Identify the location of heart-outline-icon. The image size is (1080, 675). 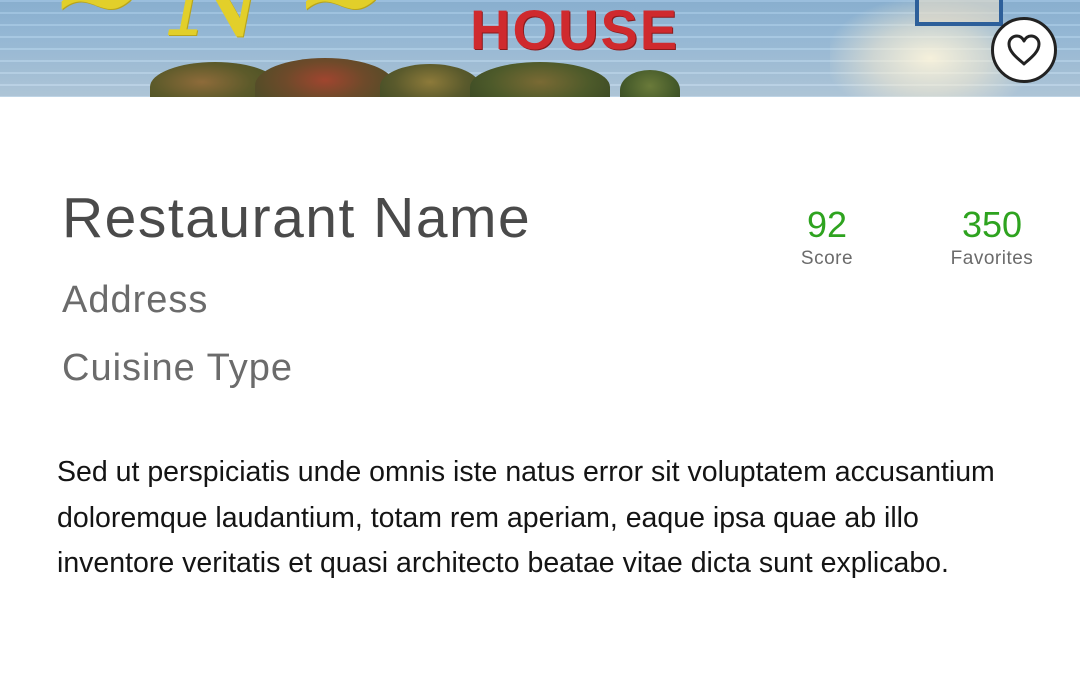
(1024, 50).